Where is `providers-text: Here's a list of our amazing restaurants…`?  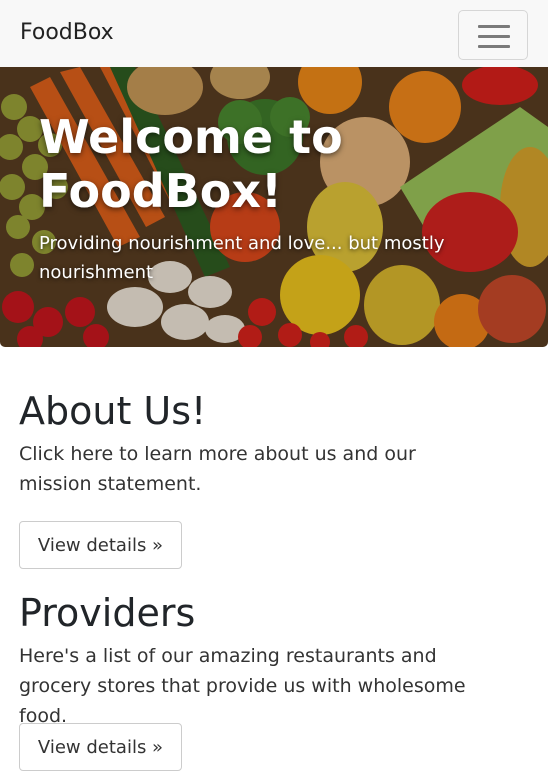 providers-text: Here's a list of our amazing restaurants… is located at coordinates (242, 686).